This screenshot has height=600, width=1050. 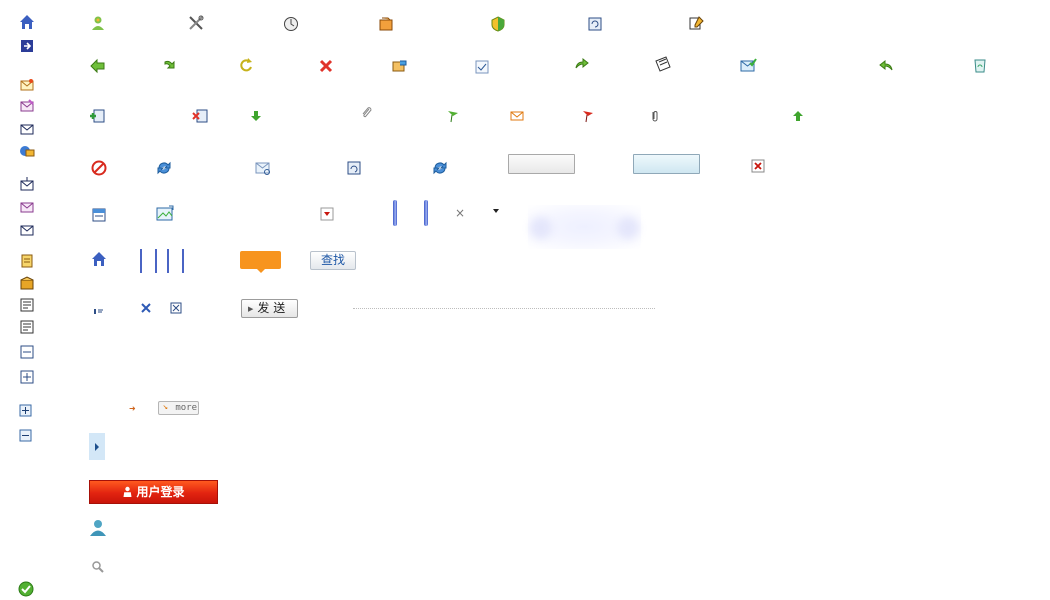 What do you see at coordinates (97, 446) in the screenshot?
I see `expand-panel-tab` at bounding box center [97, 446].